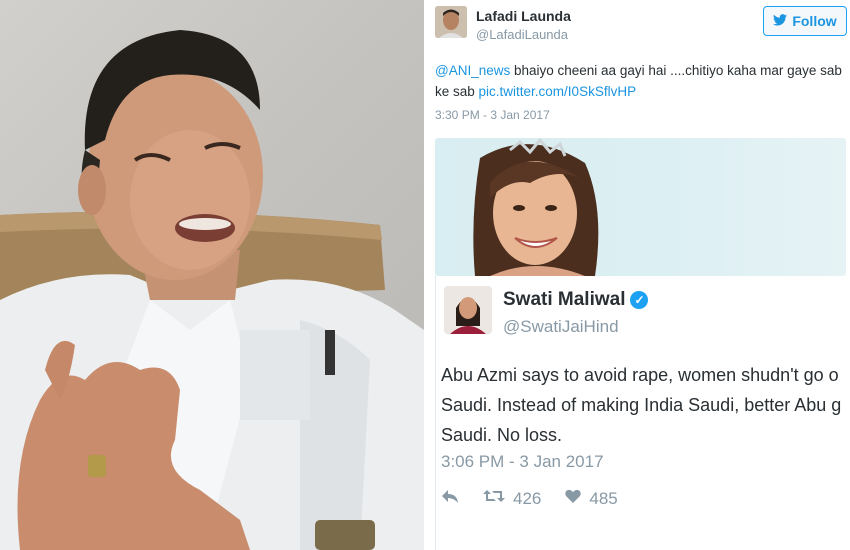  I want to click on author-name: Swati Maliwal, so click(564, 300).